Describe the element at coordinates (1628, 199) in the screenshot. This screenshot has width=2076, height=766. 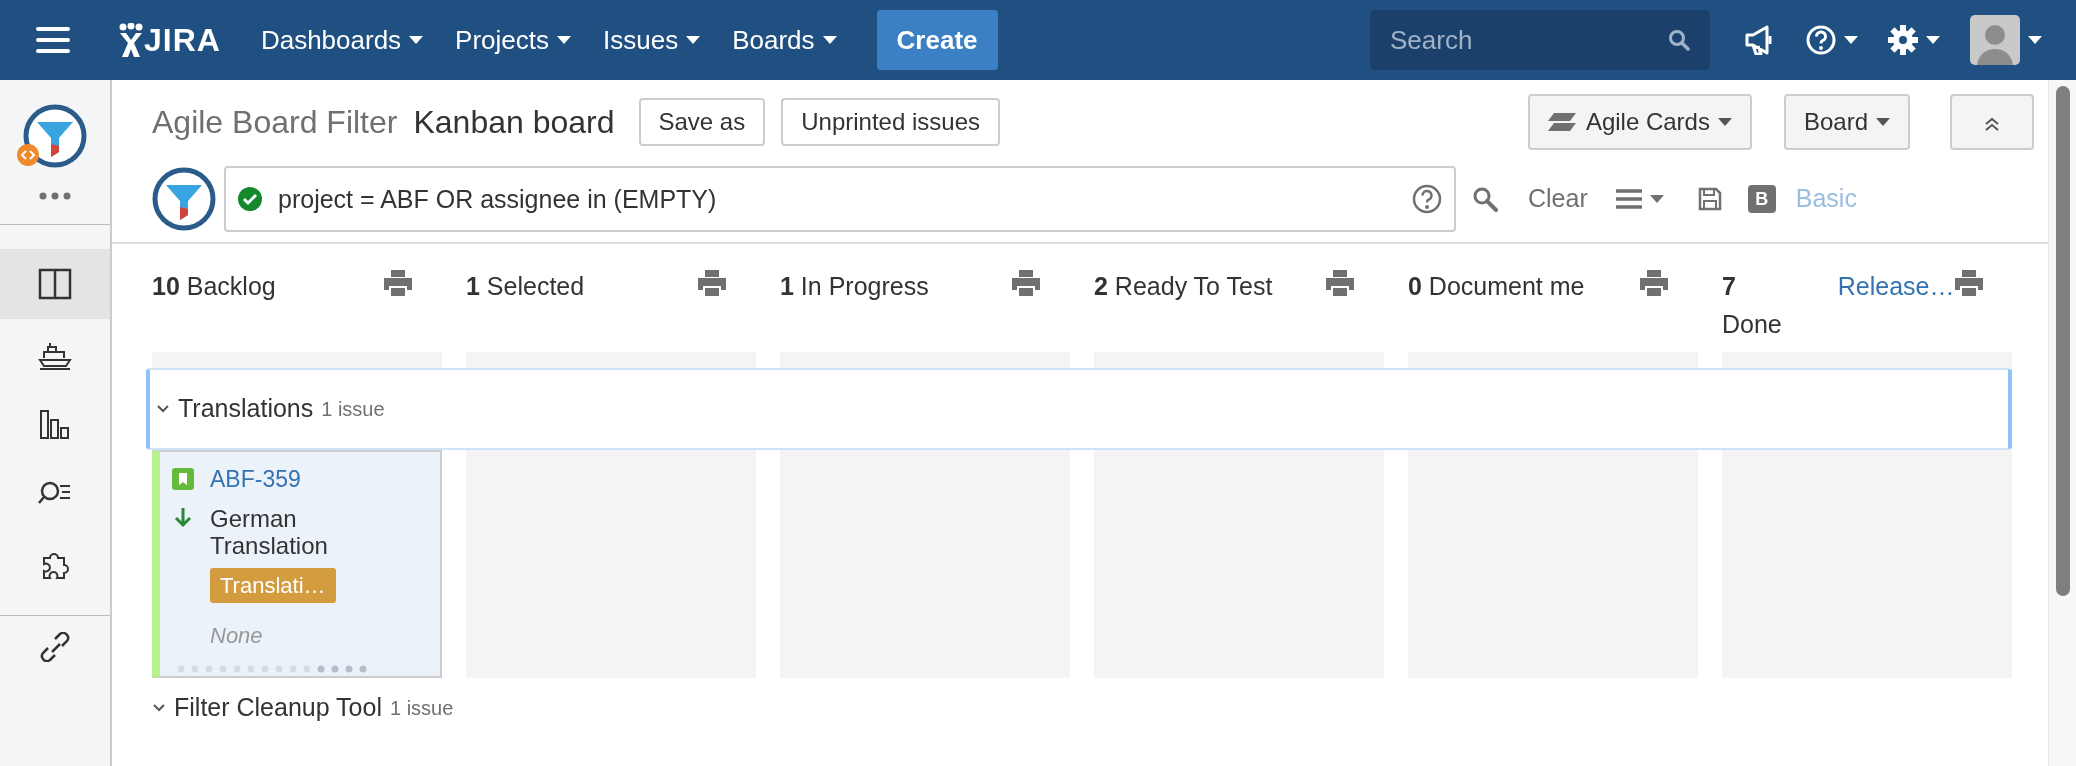
I see `list-icon` at that location.